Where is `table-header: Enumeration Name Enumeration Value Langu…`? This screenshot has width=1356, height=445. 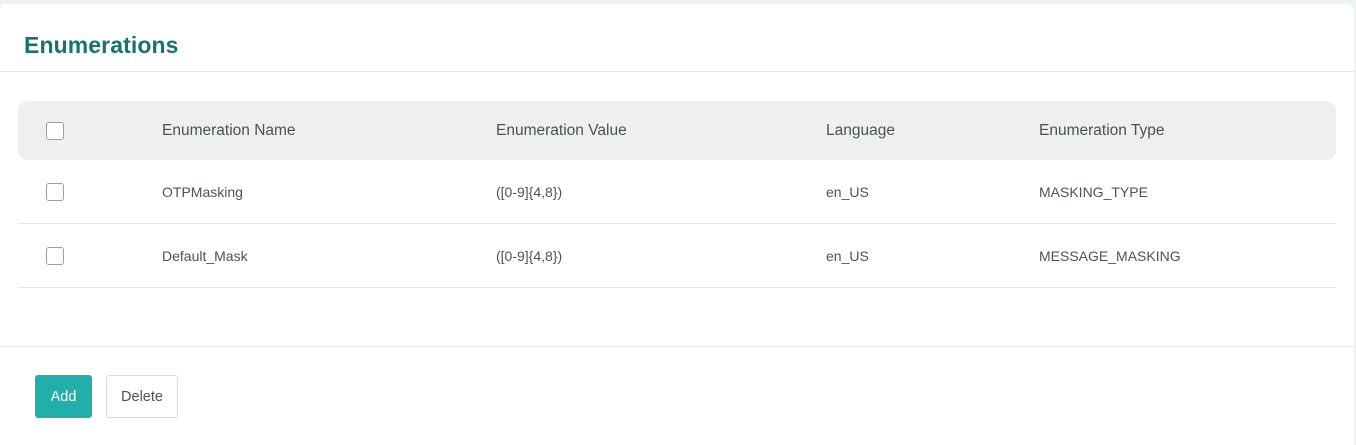
table-header: Enumeration Name Enumeration Value Langu… is located at coordinates (677, 130).